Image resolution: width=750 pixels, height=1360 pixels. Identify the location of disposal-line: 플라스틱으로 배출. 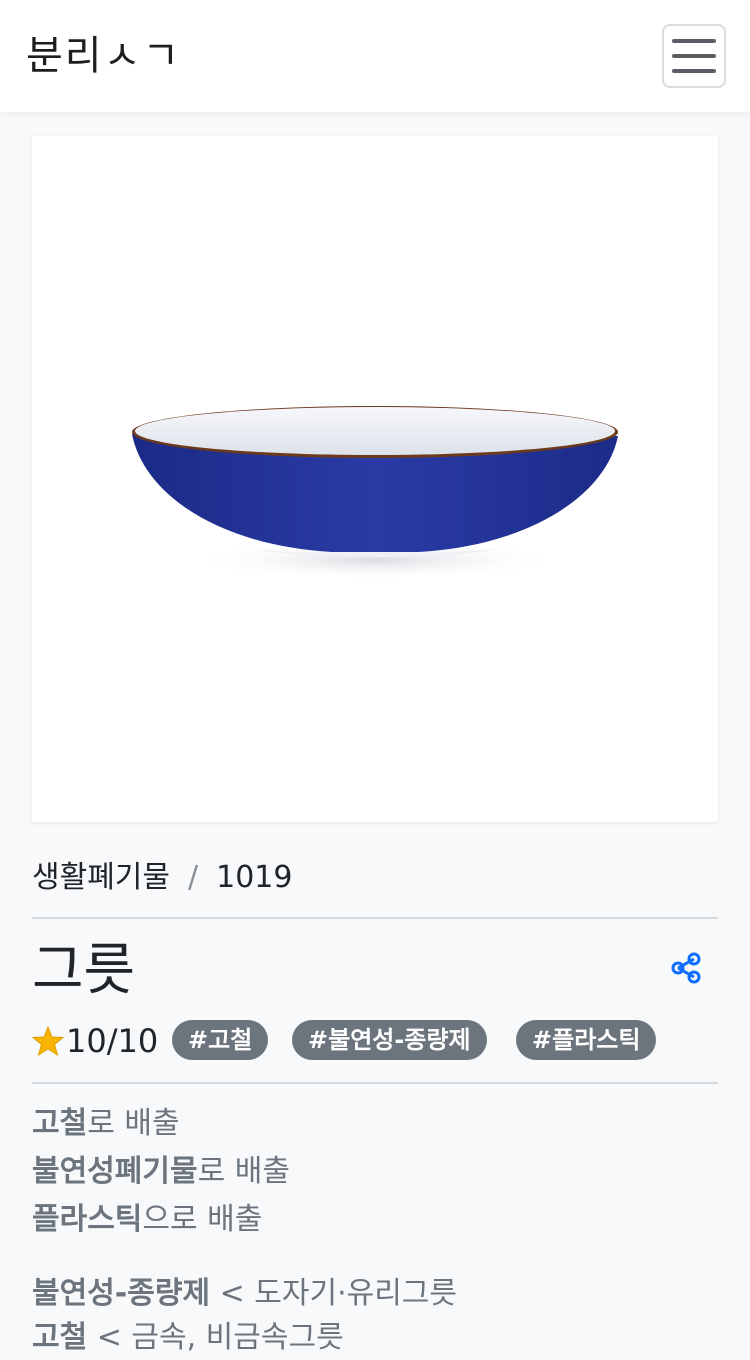
(161, 1220).